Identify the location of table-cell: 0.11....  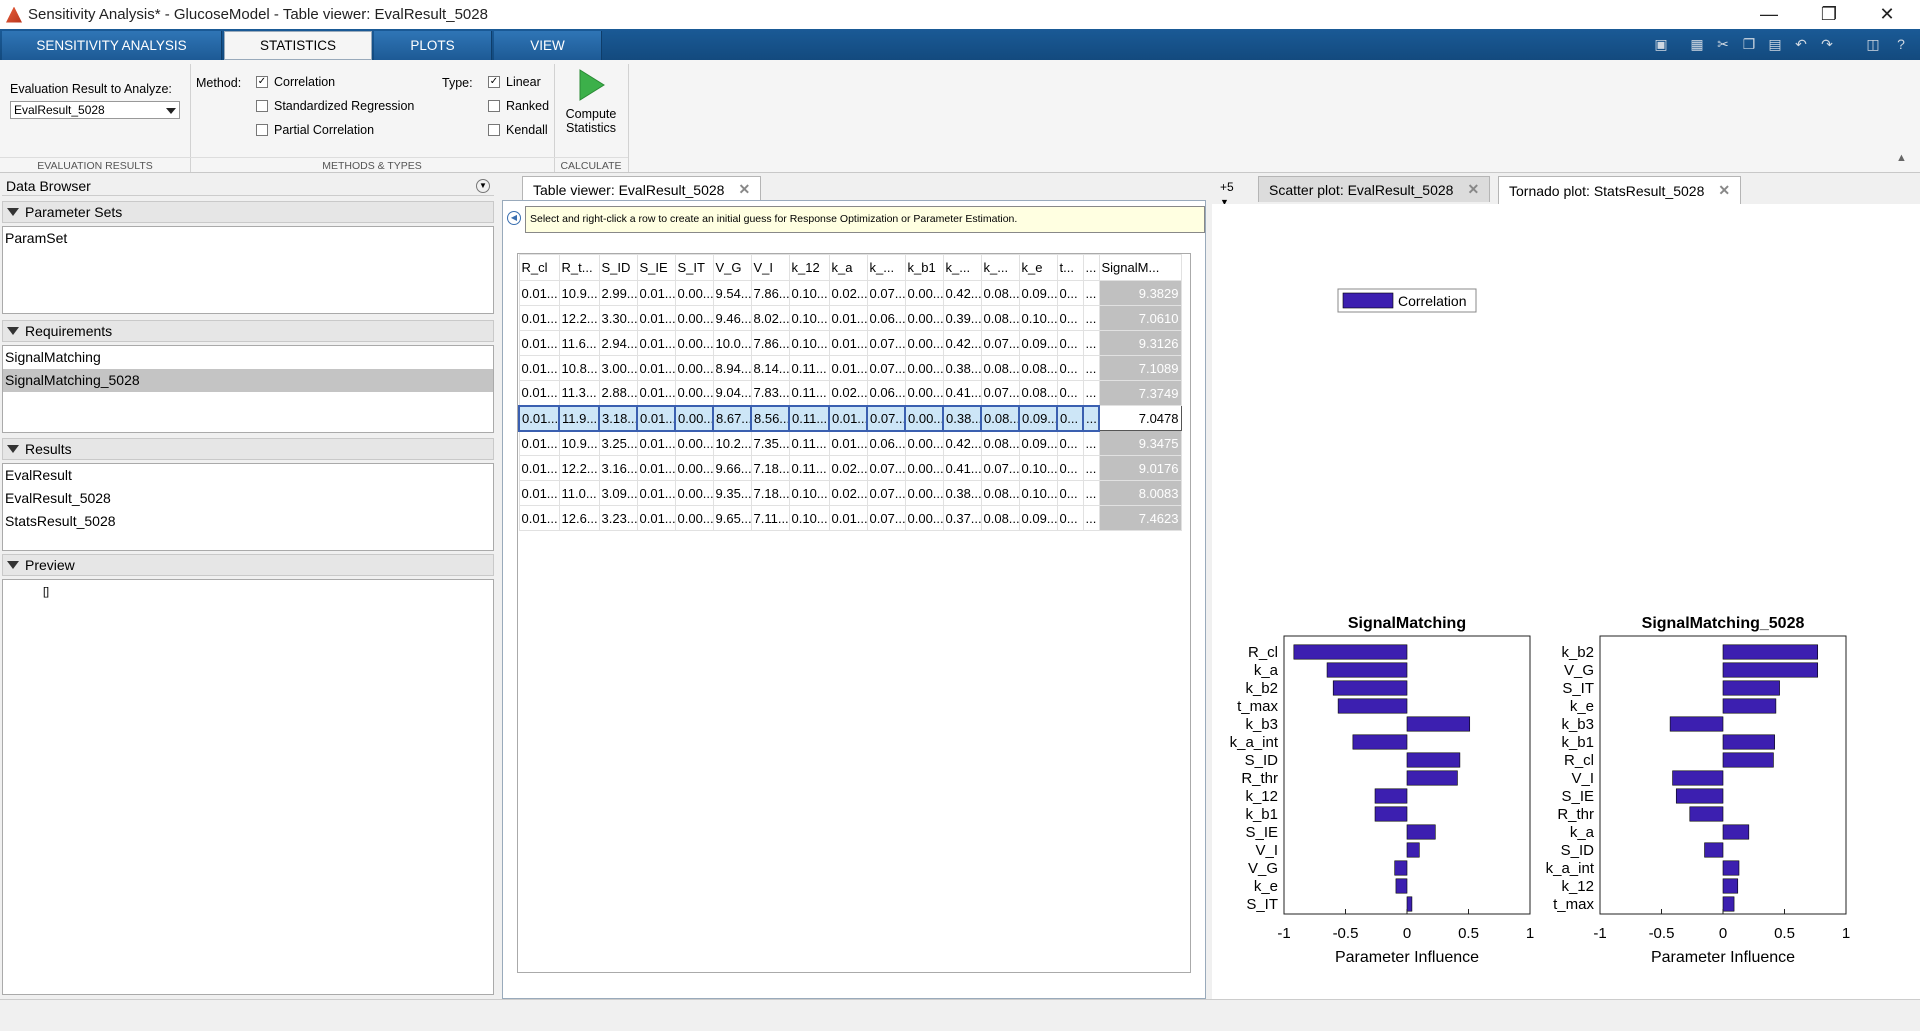
(809, 468).